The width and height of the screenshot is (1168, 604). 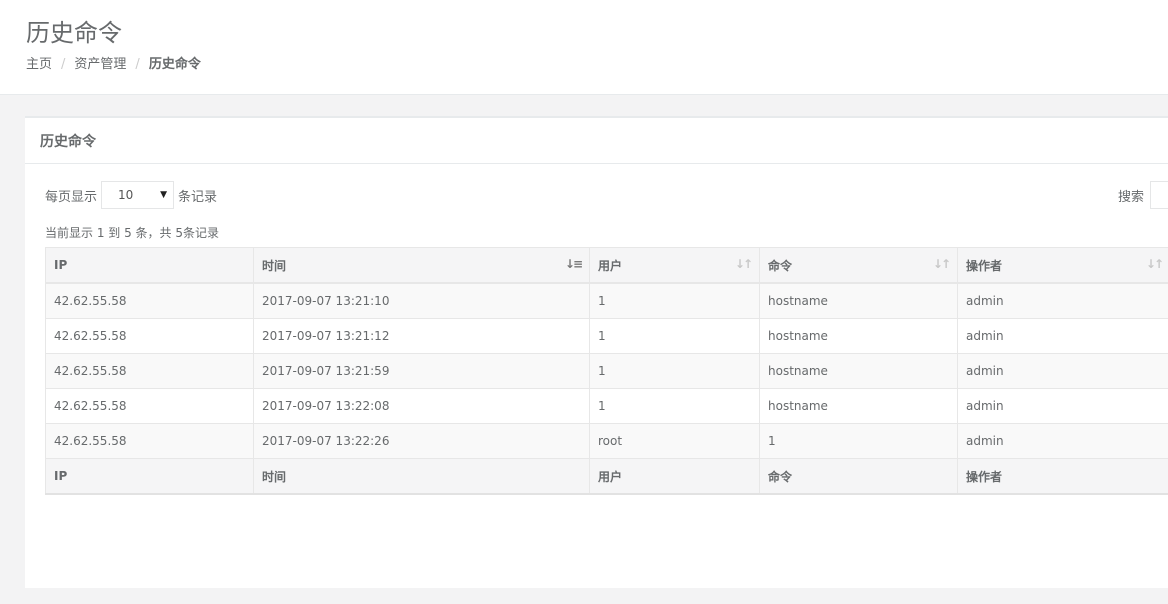 I want to click on cell-time: 2017-09-07 13:21:12, so click(x=421, y=336).